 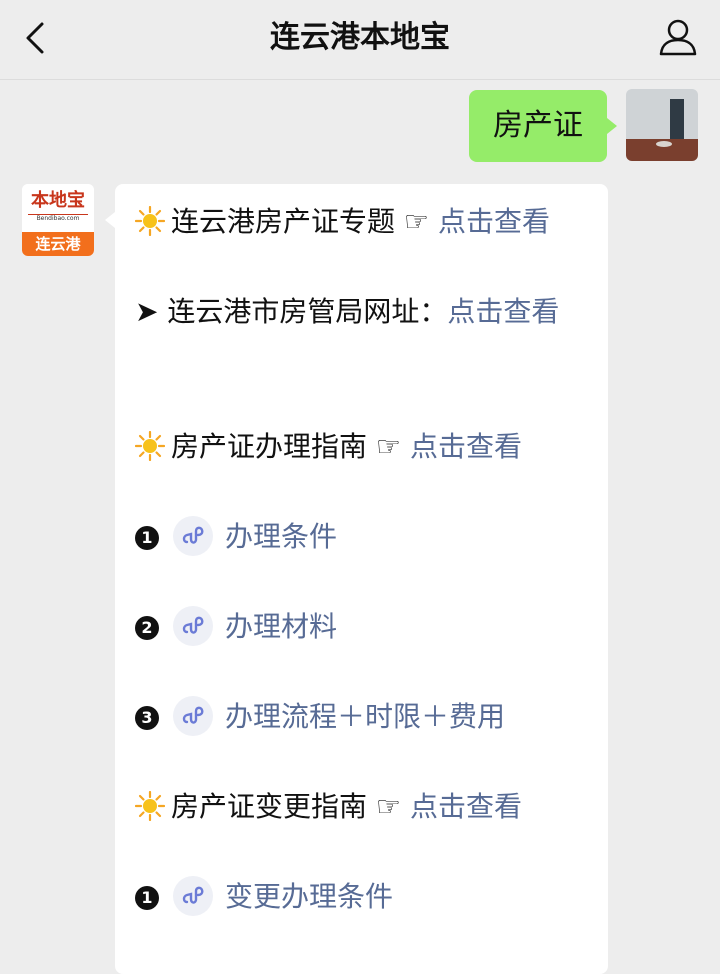 What do you see at coordinates (269, 446) in the screenshot?
I see `line-text: 房产证办理指南` at bounding box center [269, 446].